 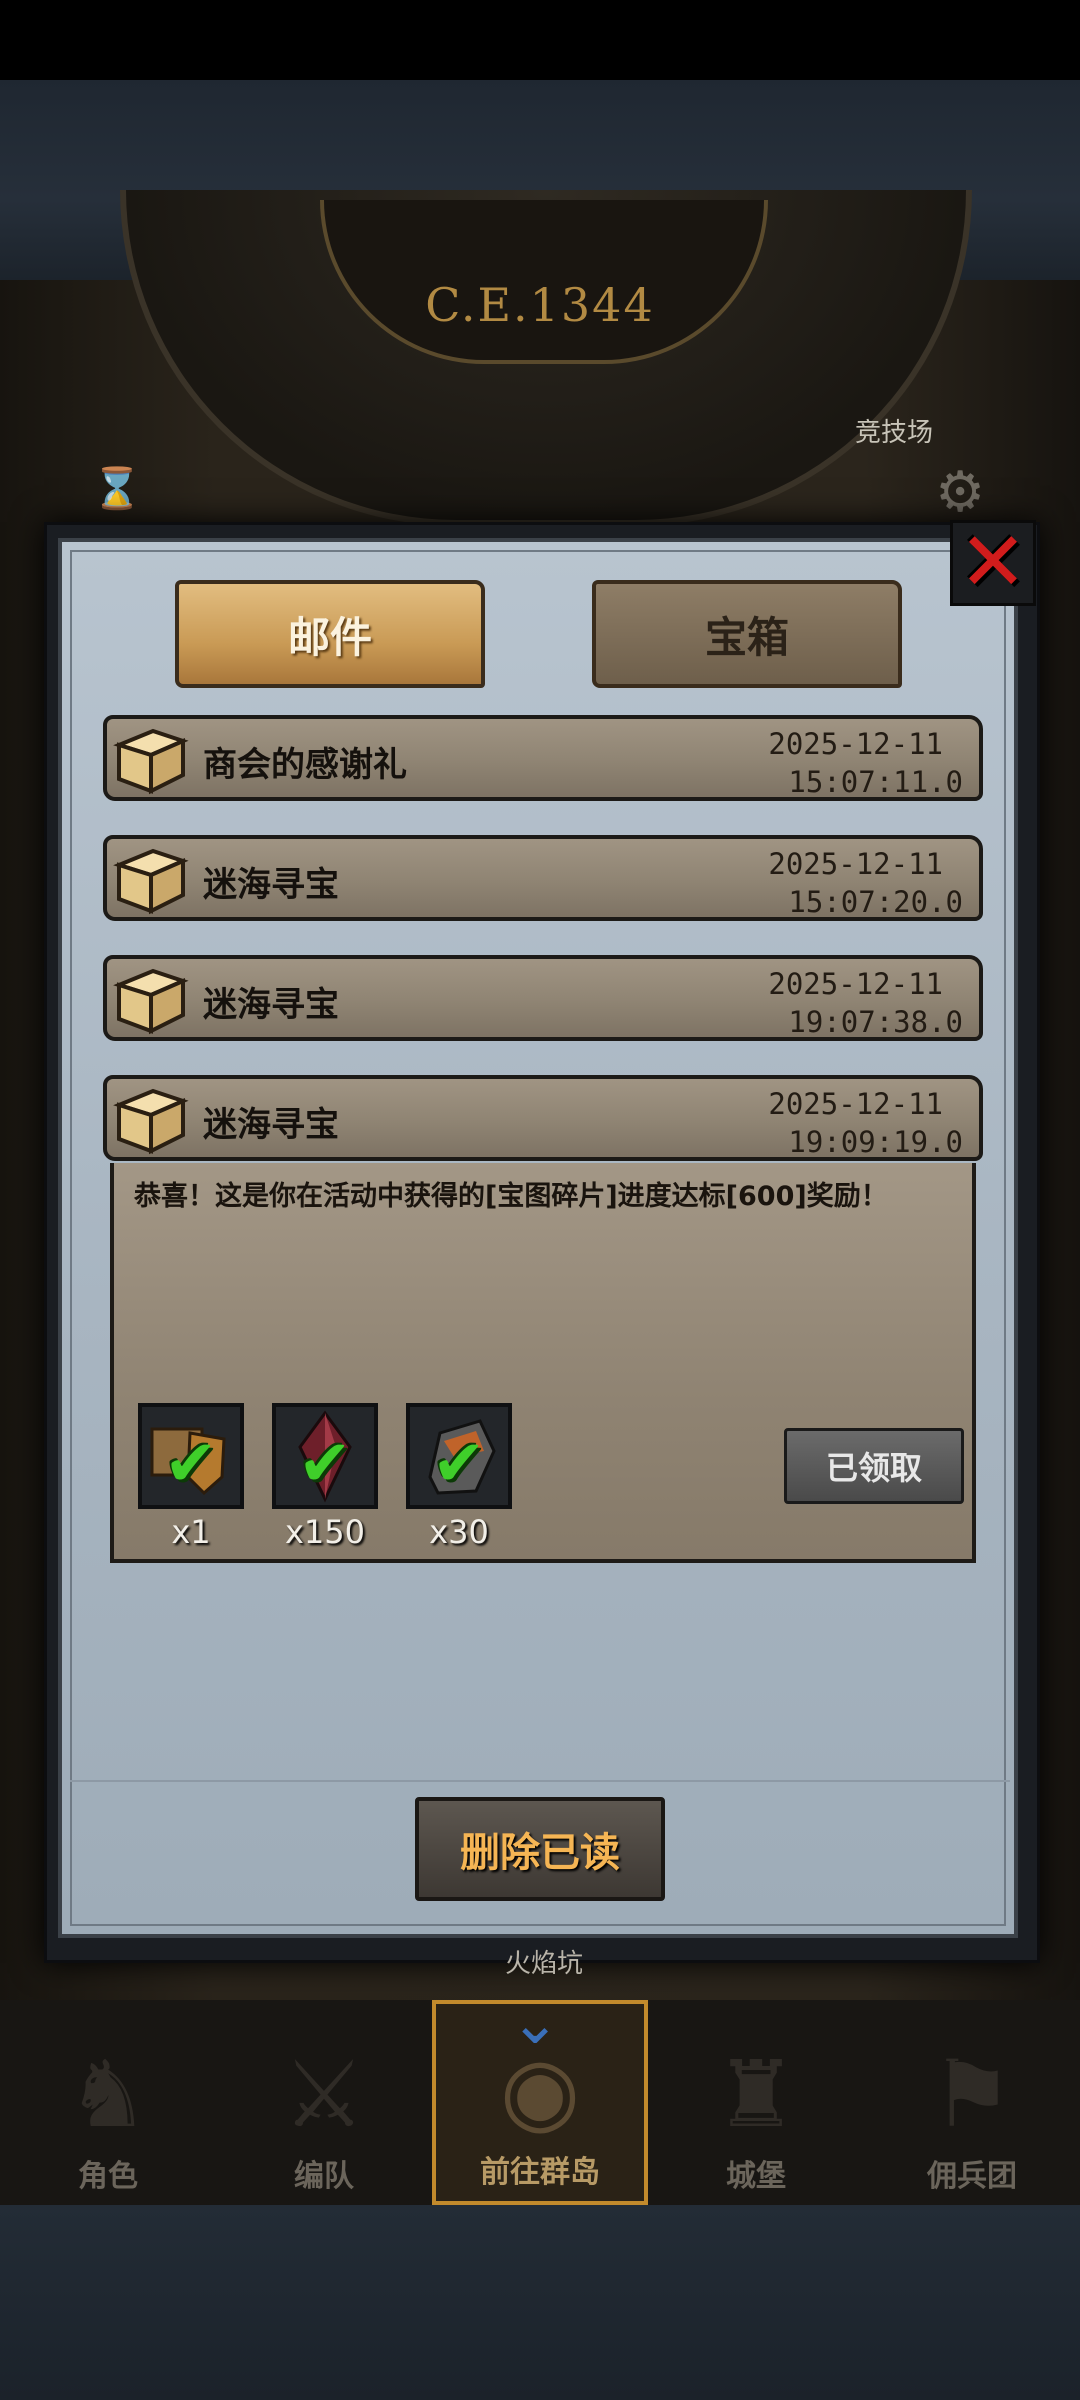 I want to click on red-crystal-icon: ✔, so click(x=325, y=1456).